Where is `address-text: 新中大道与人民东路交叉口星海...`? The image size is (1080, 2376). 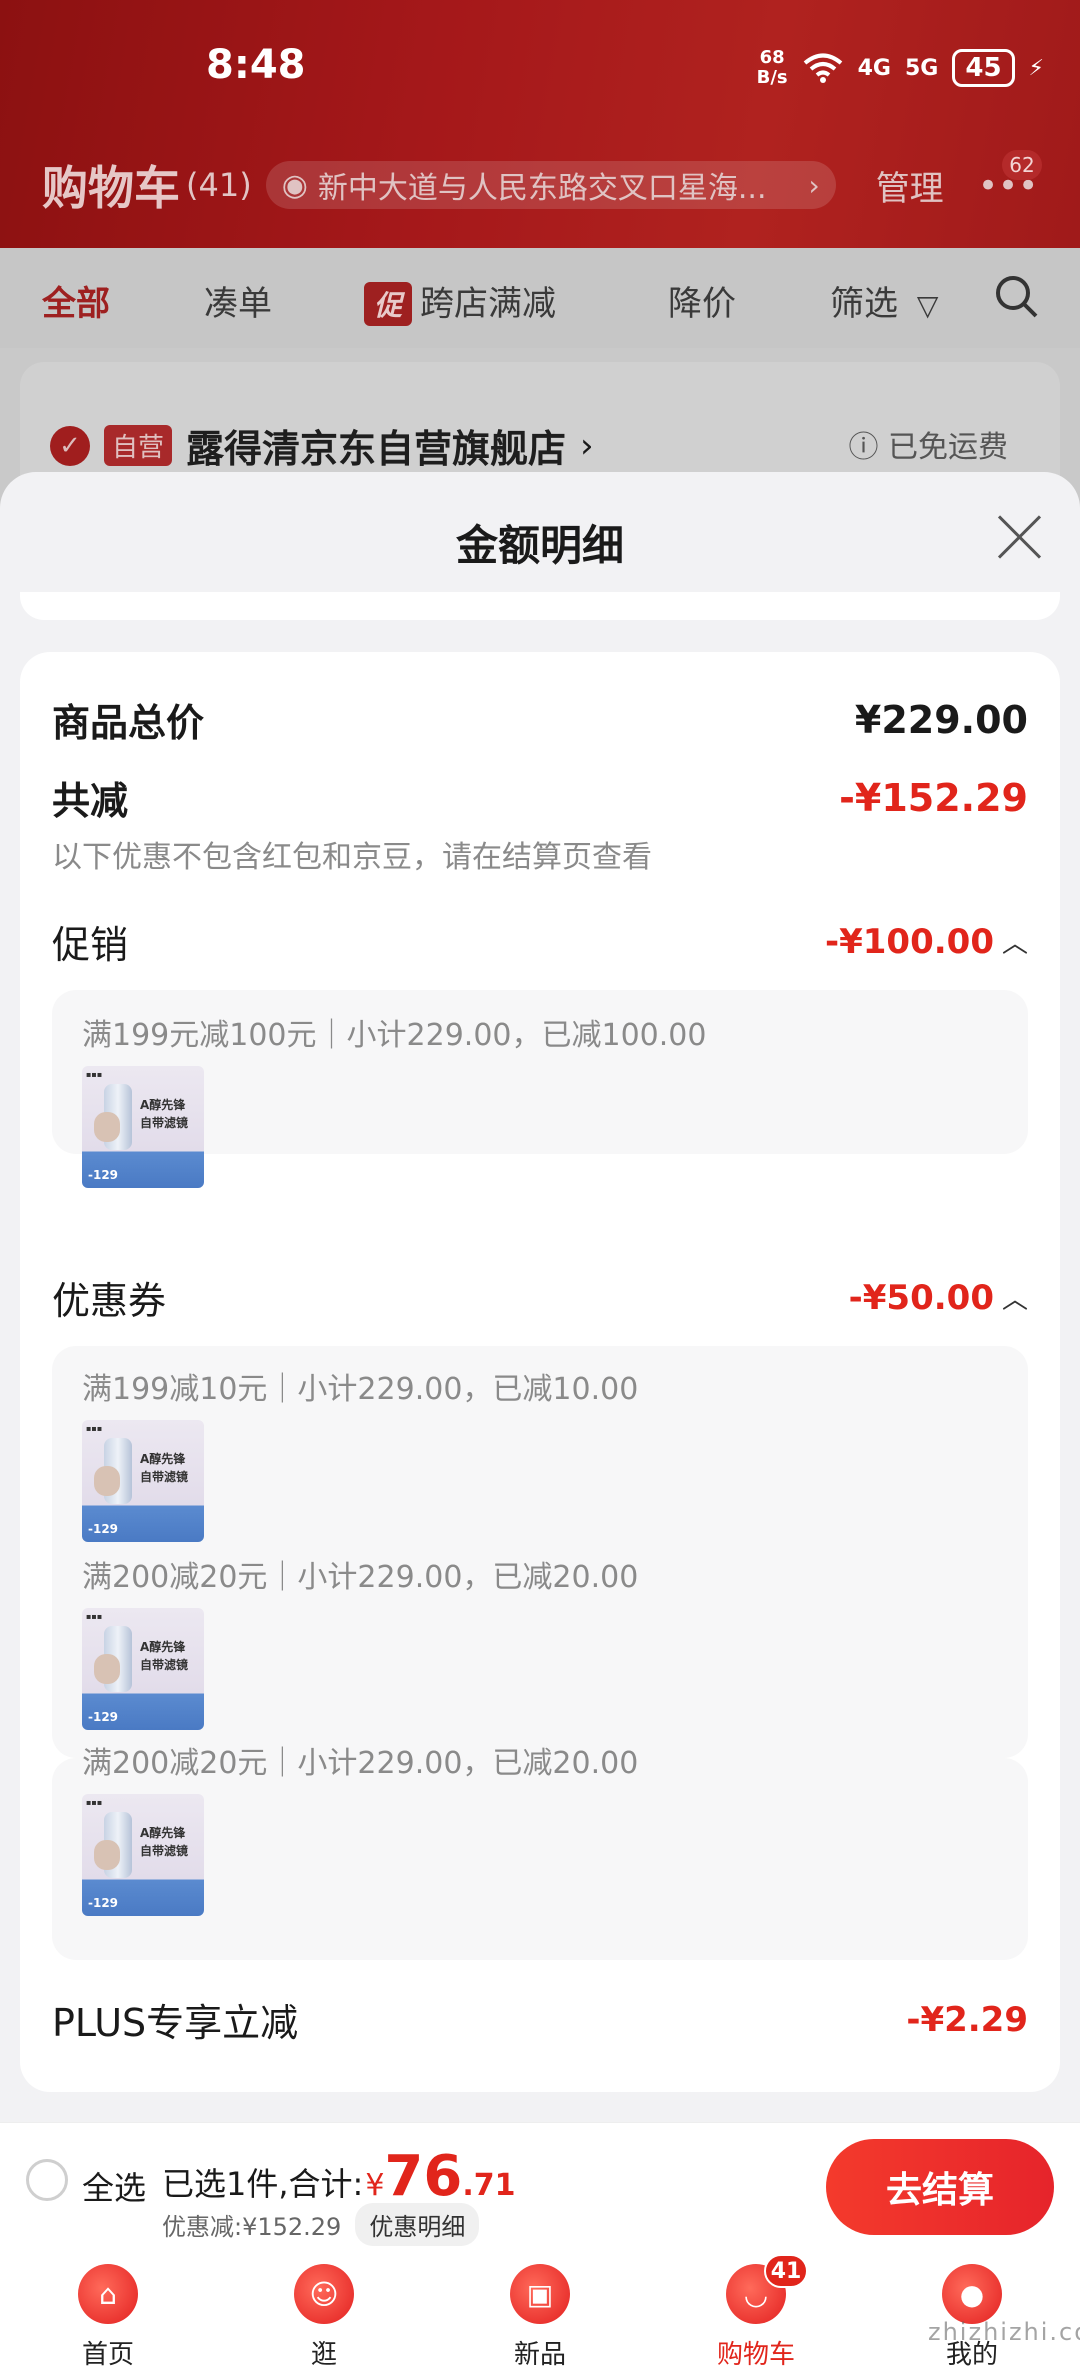
address-text: 新中大道与人民东路交叉口星海... is located at coordinates (542, 188).